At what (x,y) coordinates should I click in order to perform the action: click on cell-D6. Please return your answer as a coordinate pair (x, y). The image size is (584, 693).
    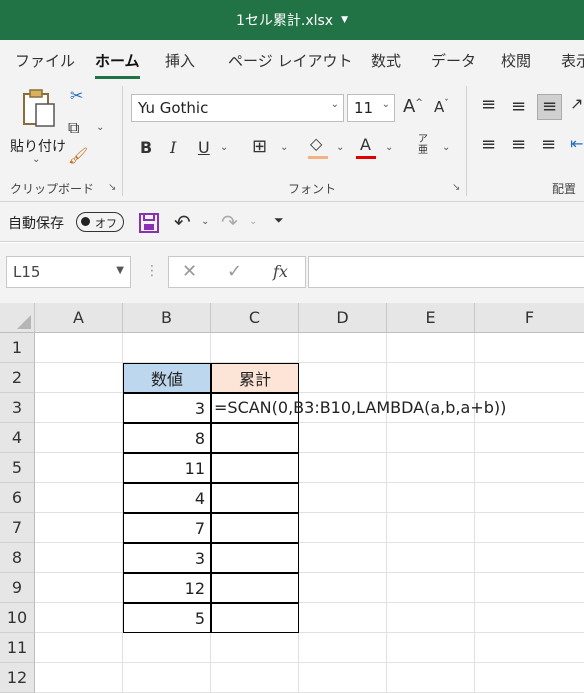
    Looking at the image, I should click on (343, 498).